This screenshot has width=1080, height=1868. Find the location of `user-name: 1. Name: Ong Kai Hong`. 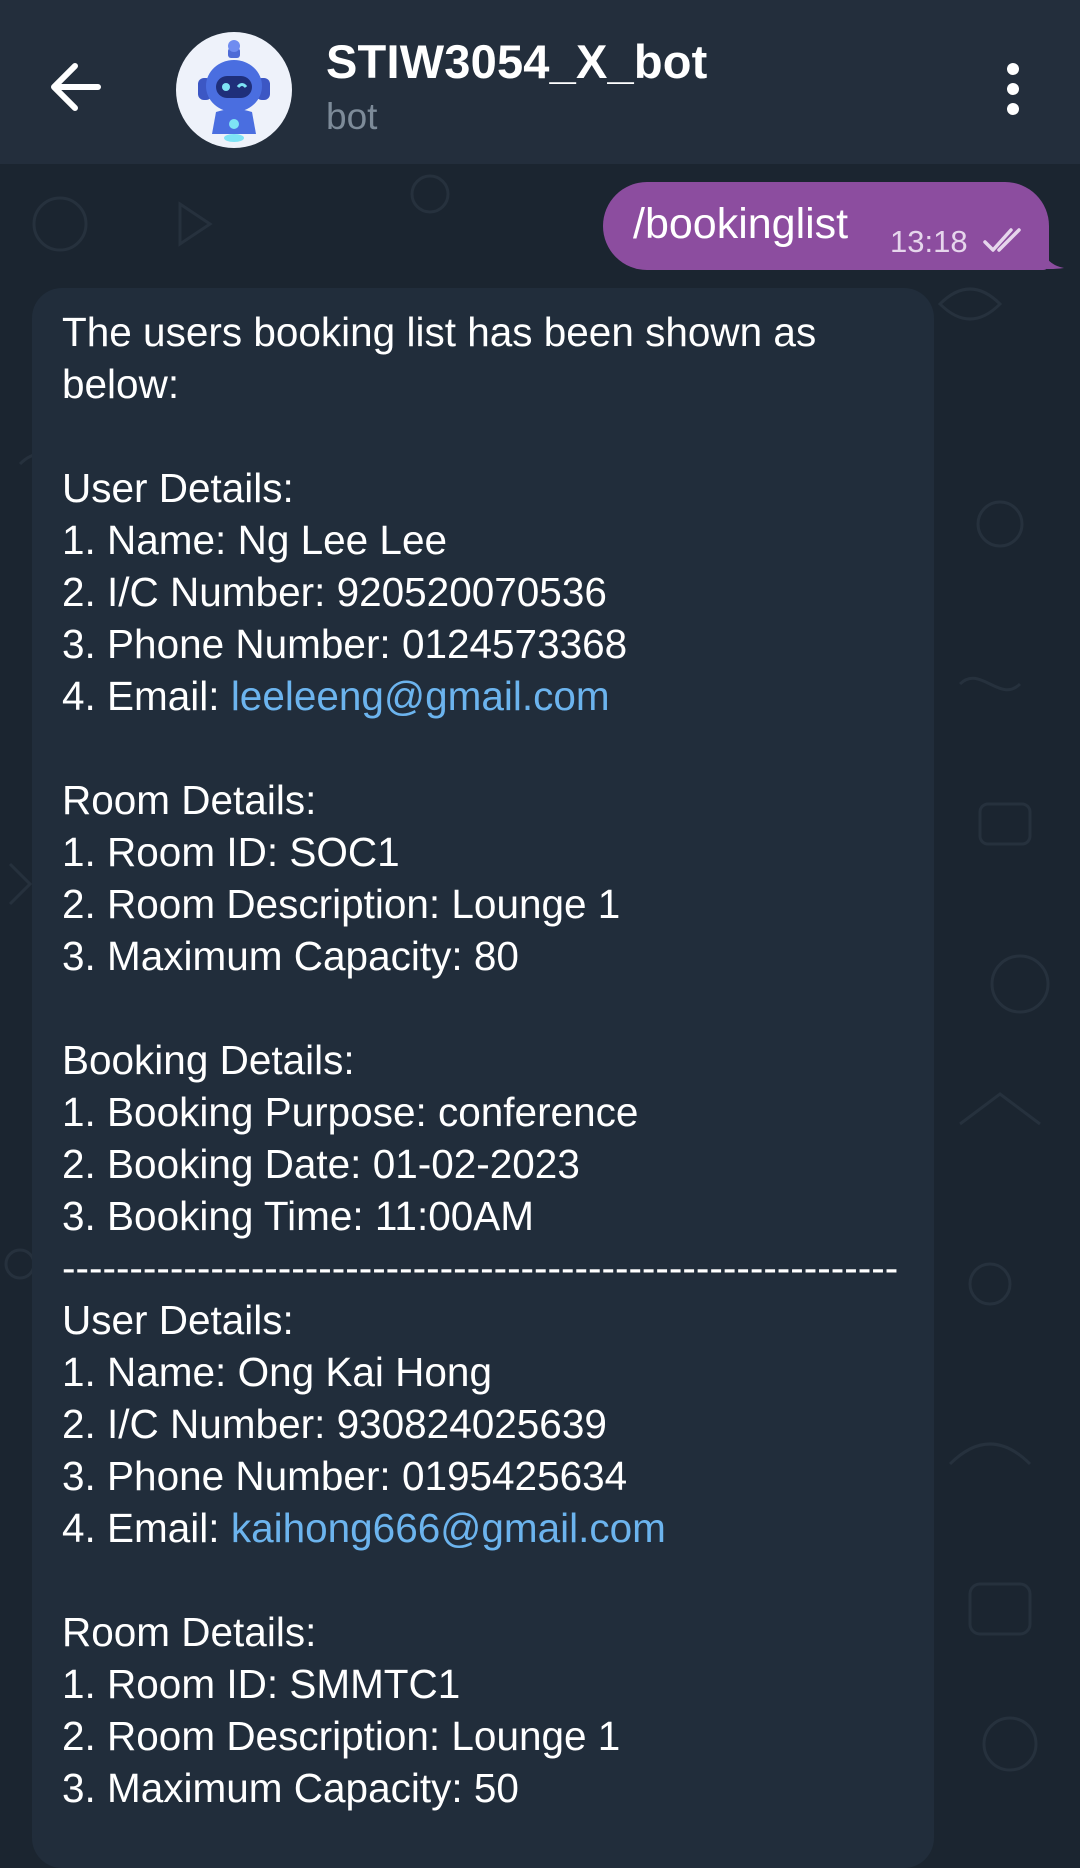

user-name: 1. Name: Ong Kai Hong is located at coordinates (277, 1372).